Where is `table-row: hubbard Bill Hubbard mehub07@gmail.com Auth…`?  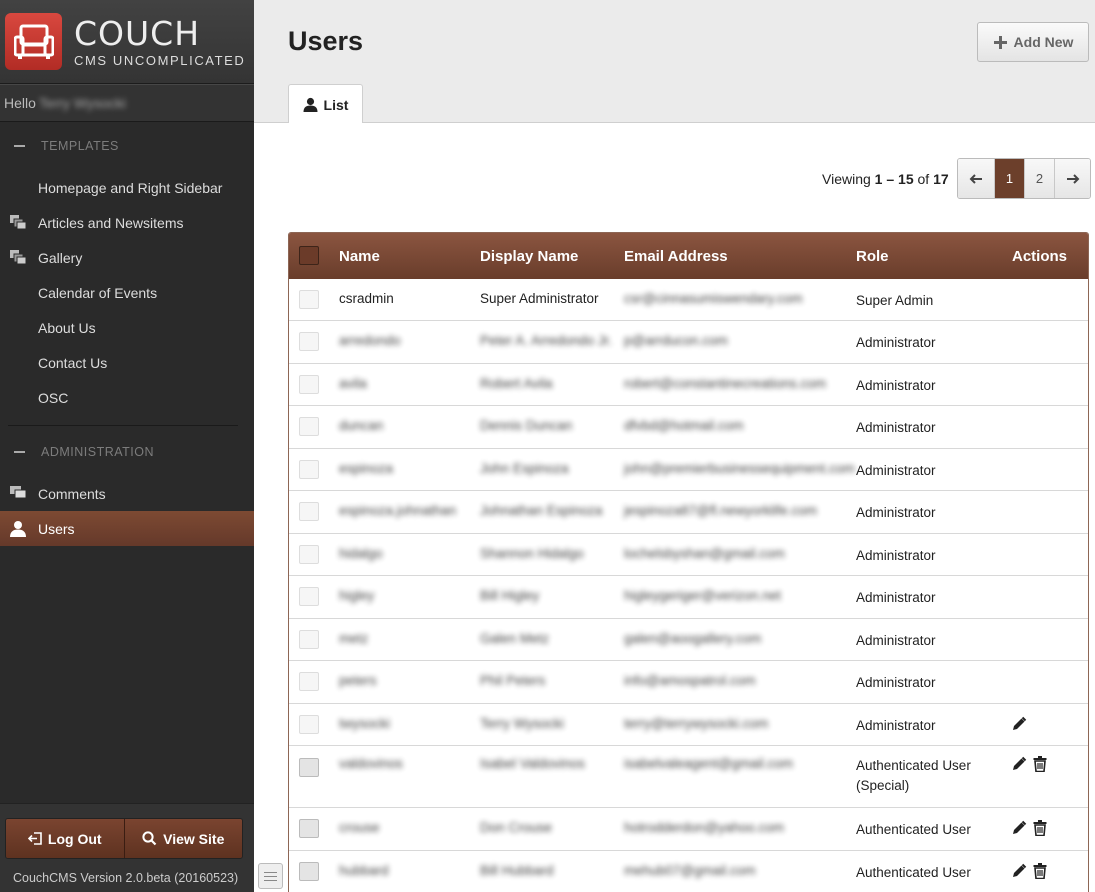
table-row: hubbard Bill Hubbard mehub07@gmail.com Auth… is located at coordinates (688, 871).